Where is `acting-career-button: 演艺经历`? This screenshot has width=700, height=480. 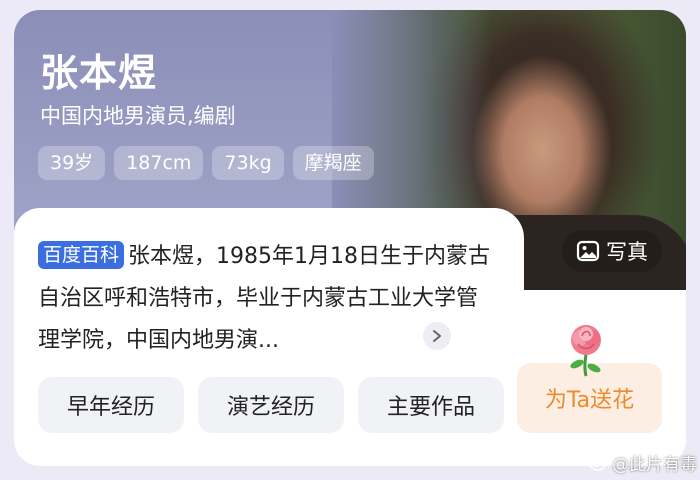
acting-career-button: 演艺经历 is located at coordinates (271, 405).